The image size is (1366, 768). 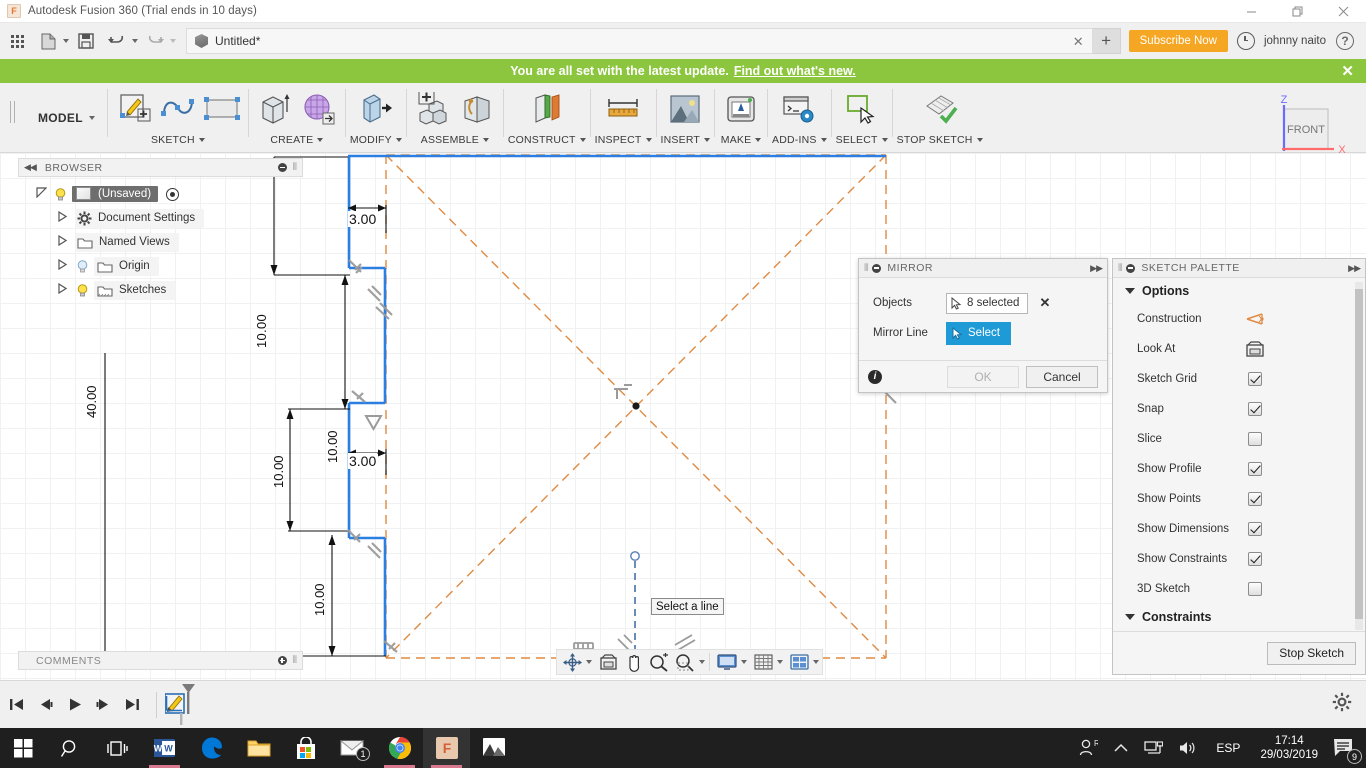 I want to click on step-back-icon, so click(x=45, y=705).